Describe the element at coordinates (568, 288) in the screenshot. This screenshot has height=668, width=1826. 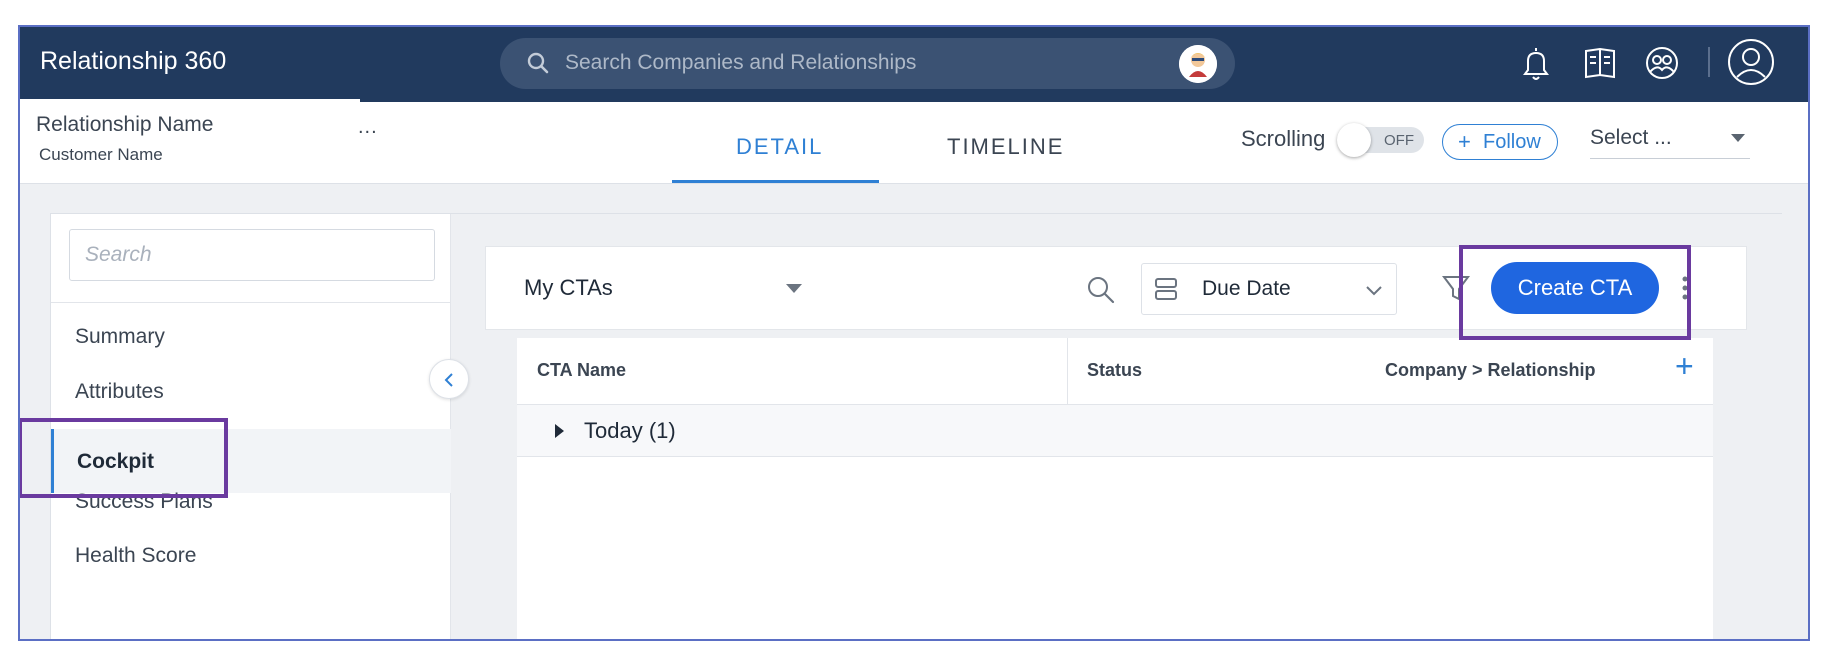
I see `cta-view-selector: My CTAs` at that location.